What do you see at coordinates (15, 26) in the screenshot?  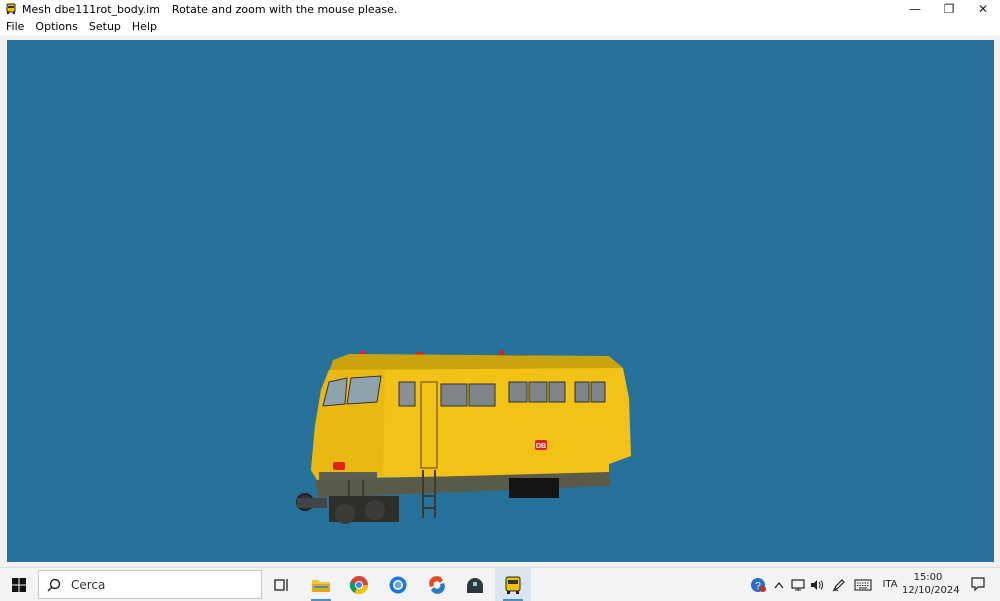 I see `menu-file: File` at bounding box center [15, 26].